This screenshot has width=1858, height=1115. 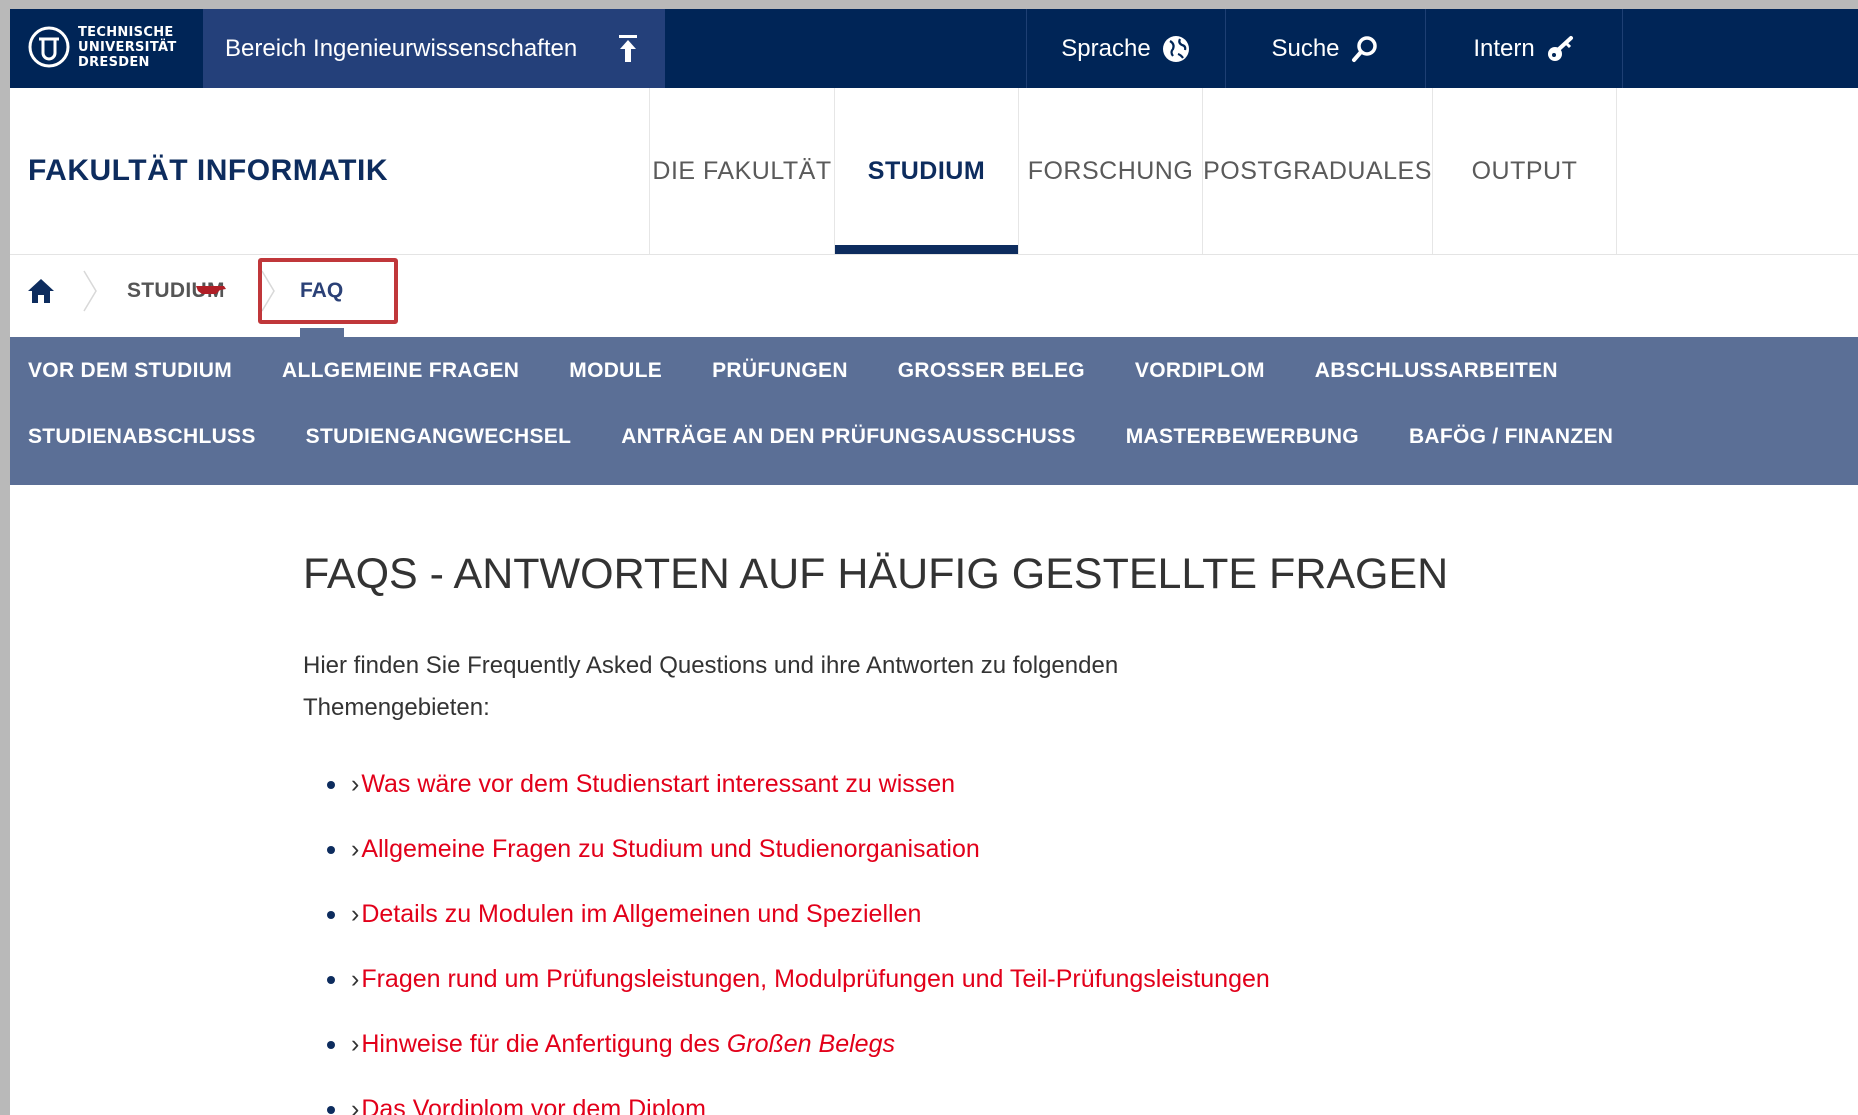 What do you see at coordinates (211, 290) in the screenshot?
I see `pointer-cursor-icon` at bounding box center [211, 290].